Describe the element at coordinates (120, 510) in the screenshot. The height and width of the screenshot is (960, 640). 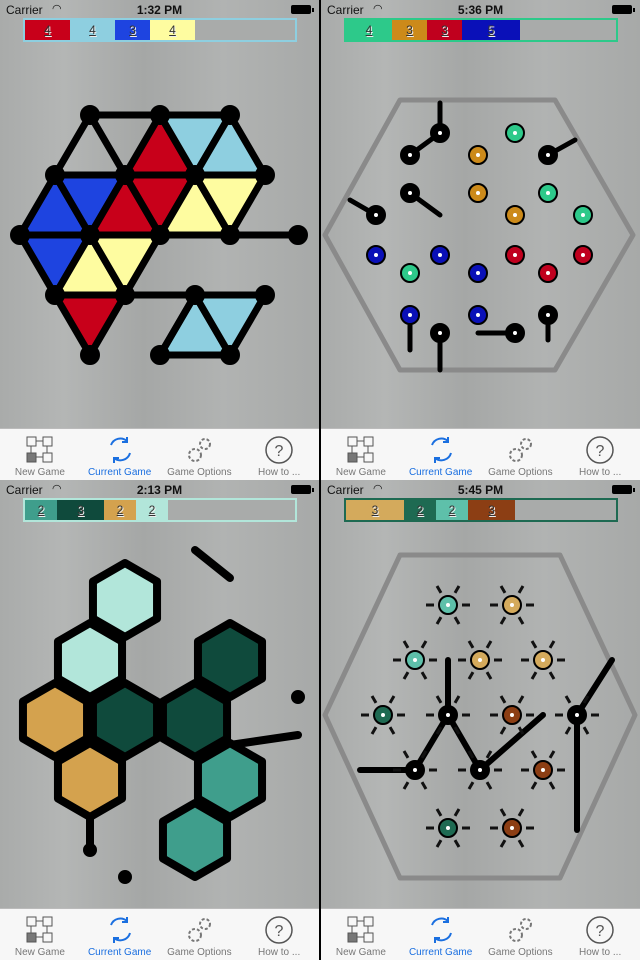
I see `player-score: 2` at that location.